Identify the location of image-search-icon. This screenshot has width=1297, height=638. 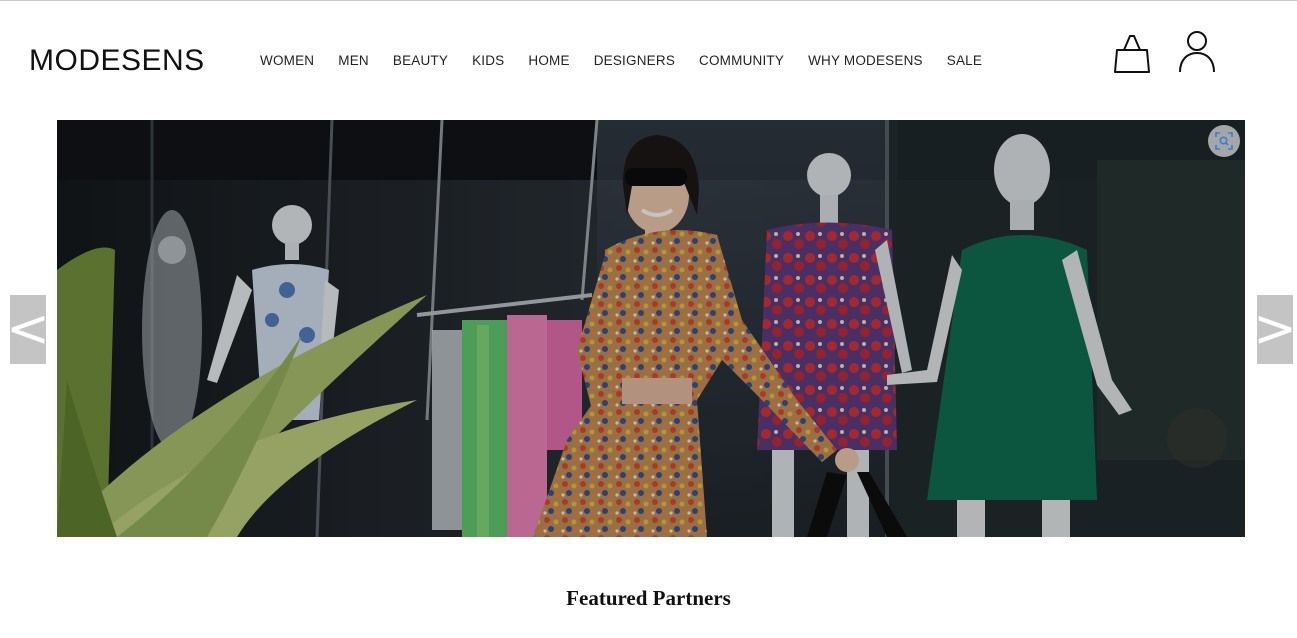
(1224, 141).